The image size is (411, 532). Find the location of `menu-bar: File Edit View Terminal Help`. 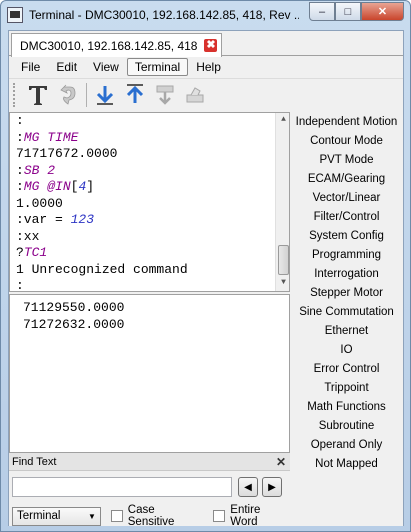

menu-bar: File Edit View Terminal Help is located at coordinates (206, 67).